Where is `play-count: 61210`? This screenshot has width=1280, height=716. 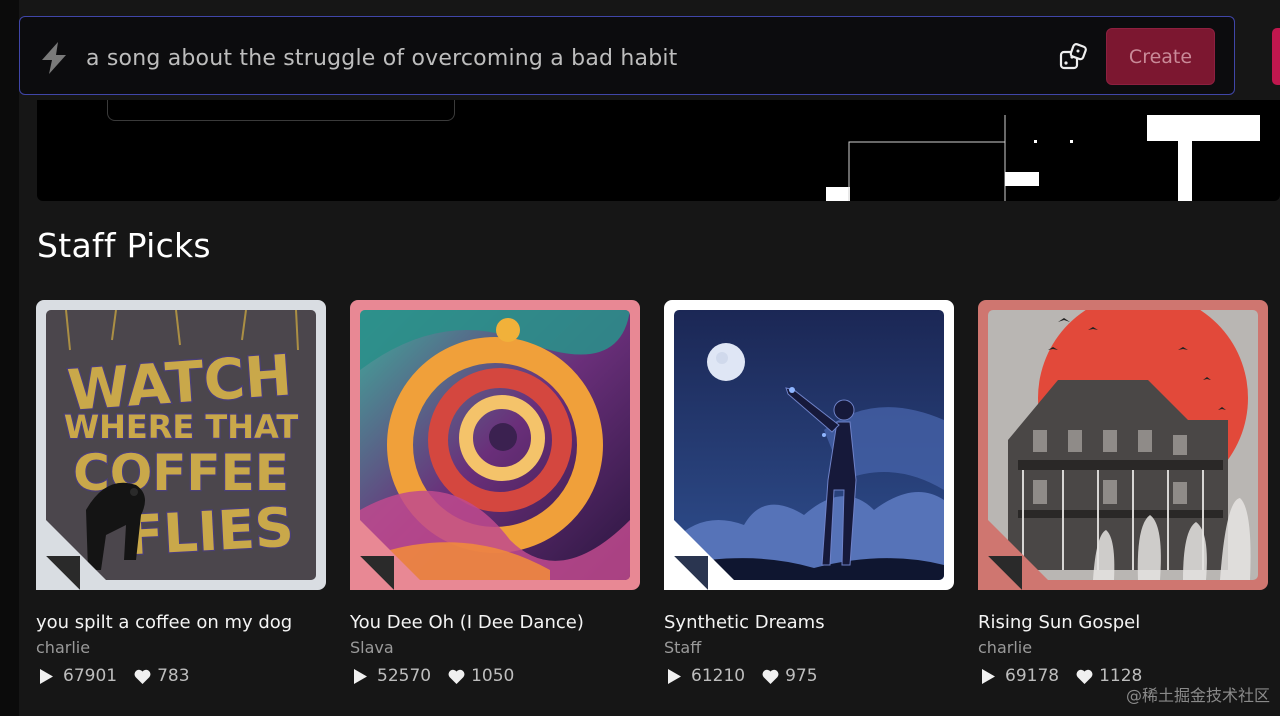 play-count: 61210 is located at coordinates (718, 676).